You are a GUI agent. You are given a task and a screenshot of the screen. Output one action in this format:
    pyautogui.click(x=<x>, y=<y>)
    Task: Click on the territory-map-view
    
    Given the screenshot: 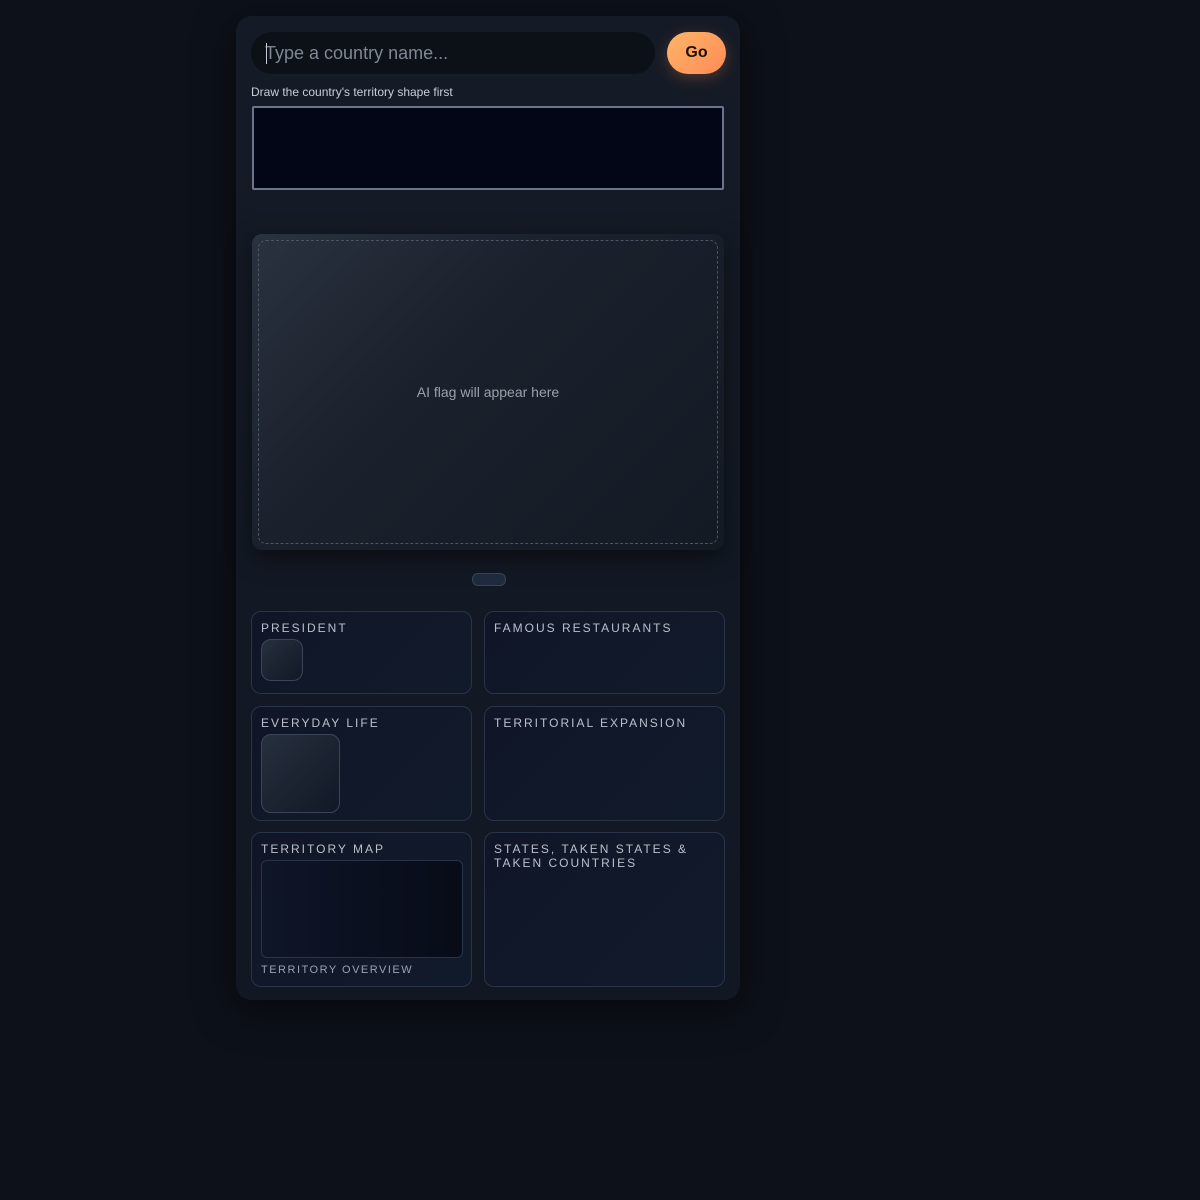 What is the action you would take?
    pyautogui.click(x=362, y=909)
    